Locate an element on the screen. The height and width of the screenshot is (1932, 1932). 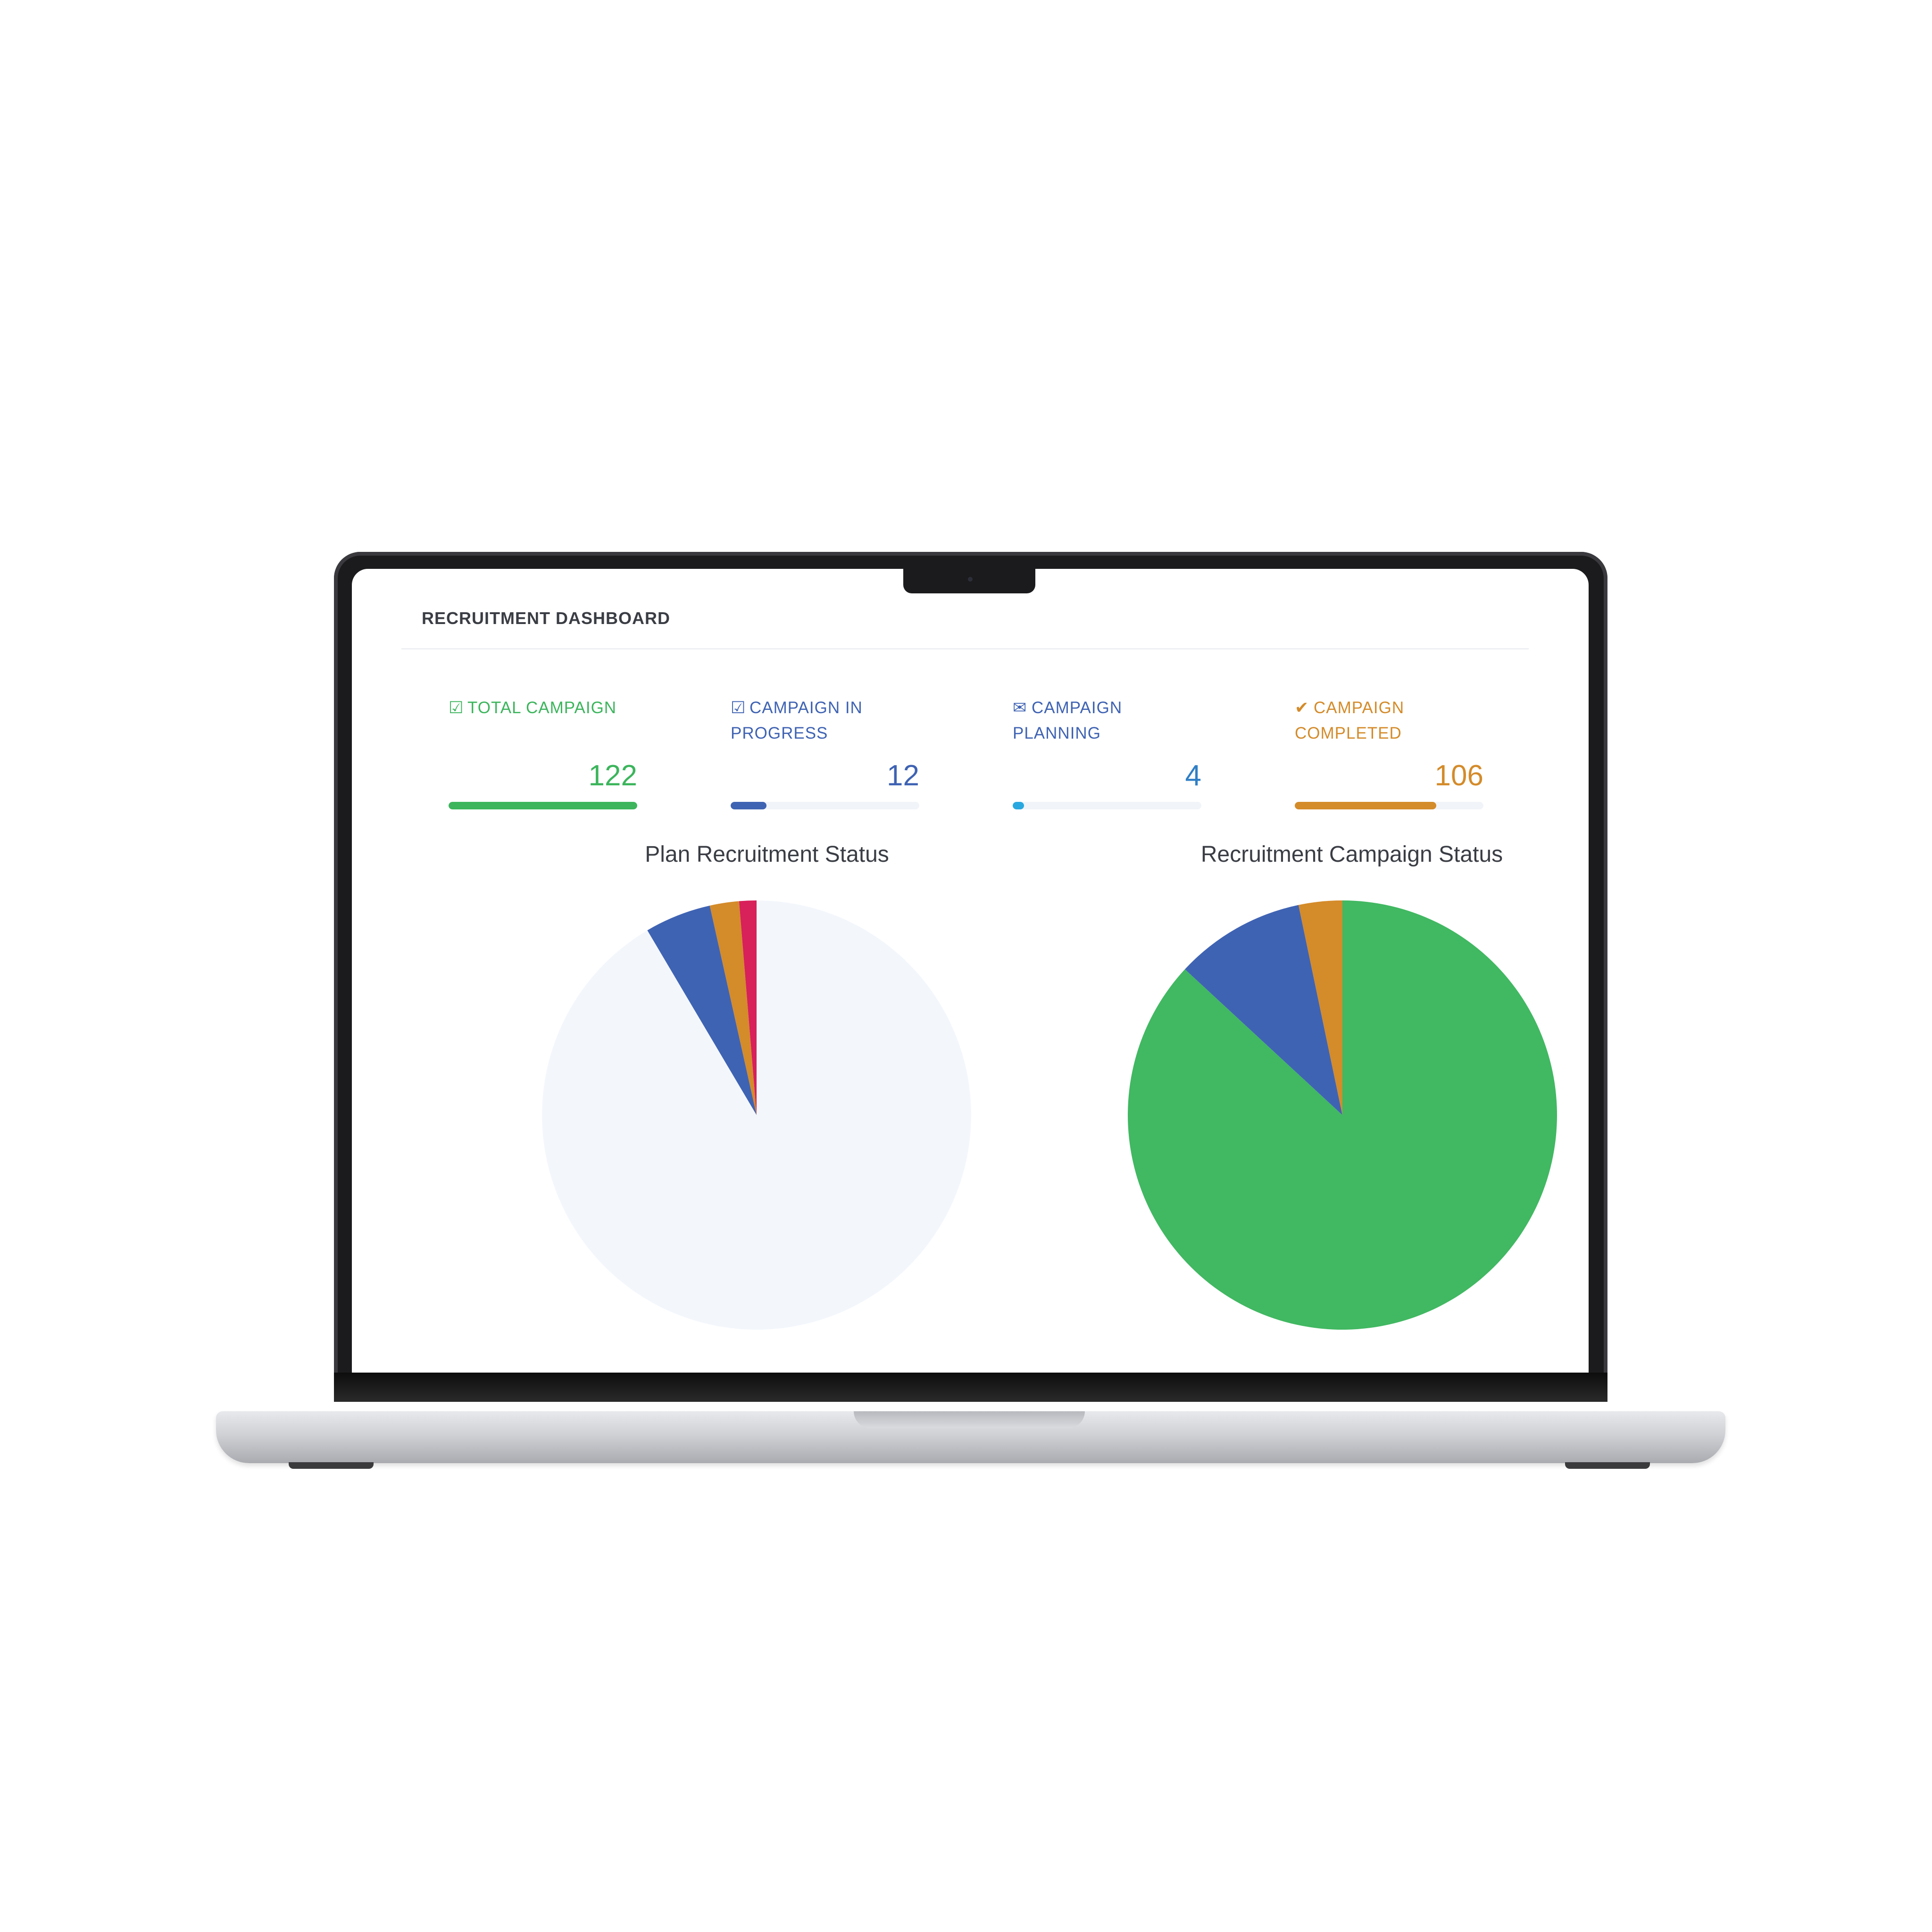
chart-title-plan-recruitment: Plan Recruitment Status is located at coordinates (767, 855).